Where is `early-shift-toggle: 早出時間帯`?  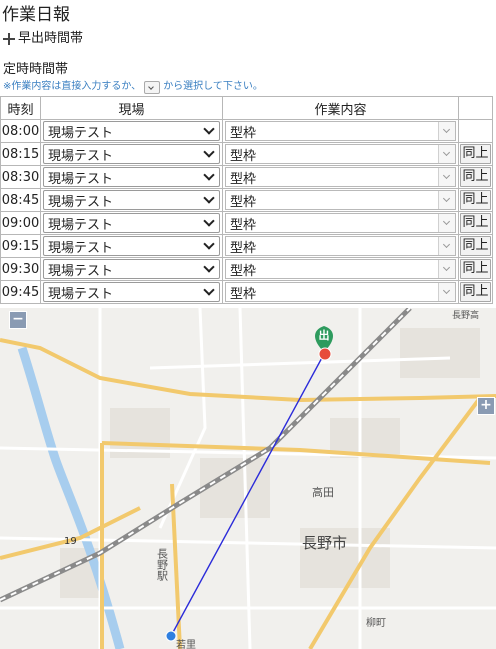 early-shift-toggle: 早出時間帯 is located at coordinates (43, 38).